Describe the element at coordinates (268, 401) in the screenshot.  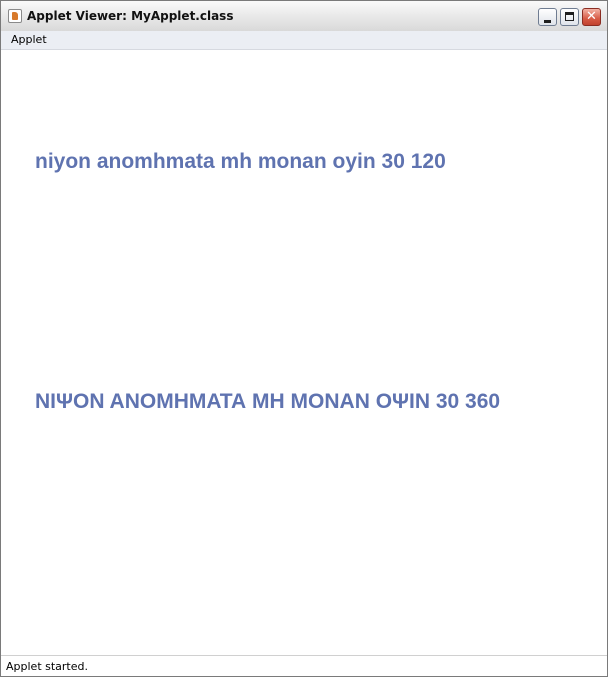
I see `applet-text-line-uppercase: ΝΙΨΟΝ ΑΝΟΜΗΜΑΤΑ ΜΗ ΜΟΝΑΝ ΟΨΙΝ 30 360` at that location.